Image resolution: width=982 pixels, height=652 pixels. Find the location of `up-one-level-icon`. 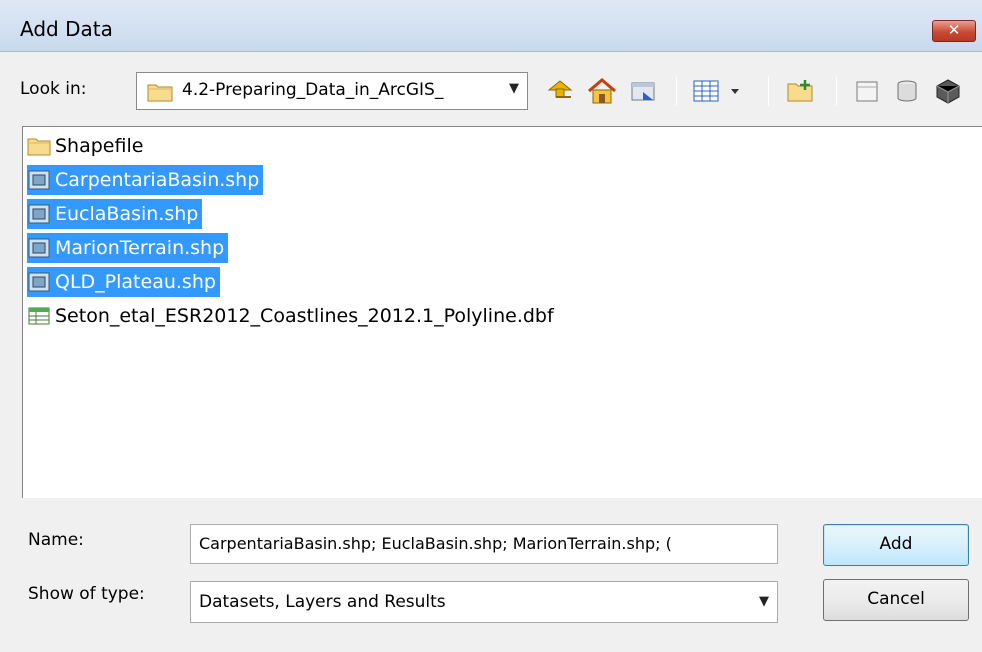

up-one-level-icon is located at coordinates (560, 89).